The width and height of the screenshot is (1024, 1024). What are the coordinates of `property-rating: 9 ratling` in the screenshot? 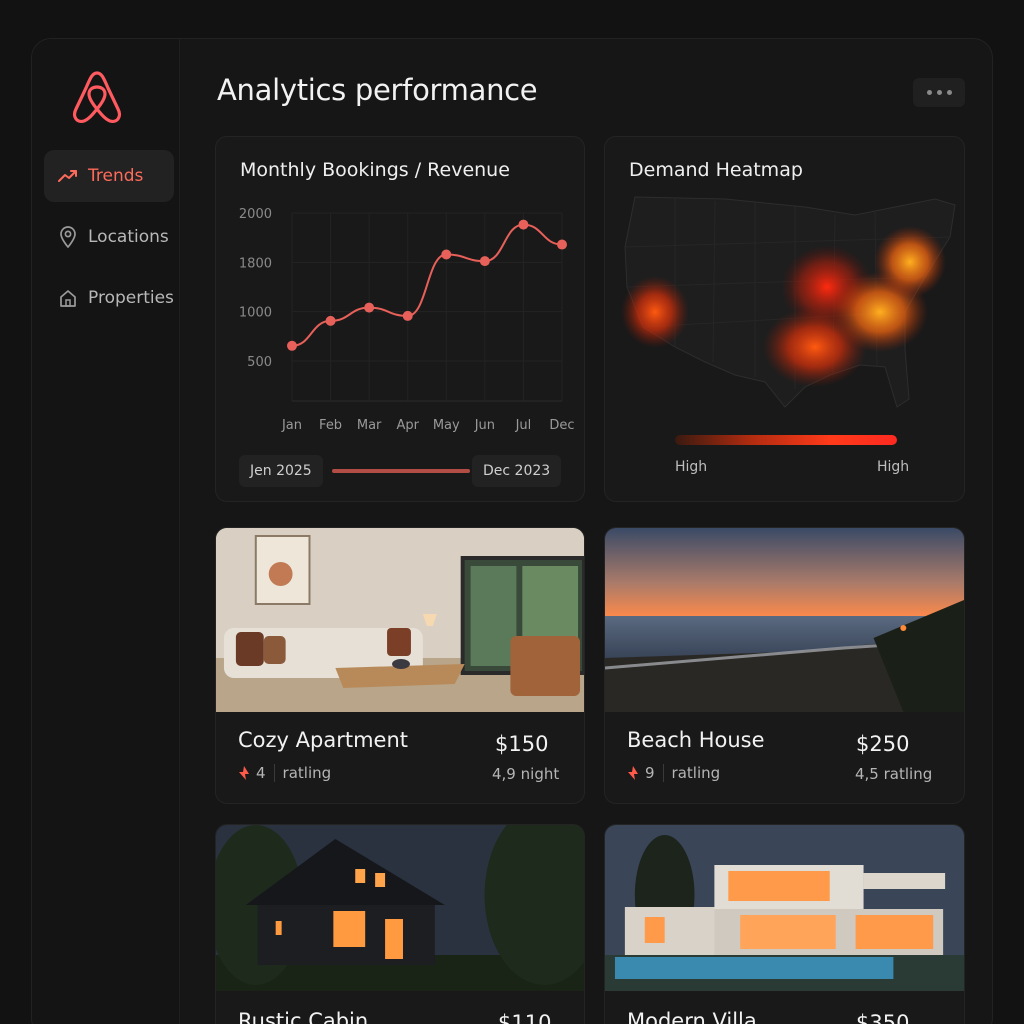 It's located at (673, 773).